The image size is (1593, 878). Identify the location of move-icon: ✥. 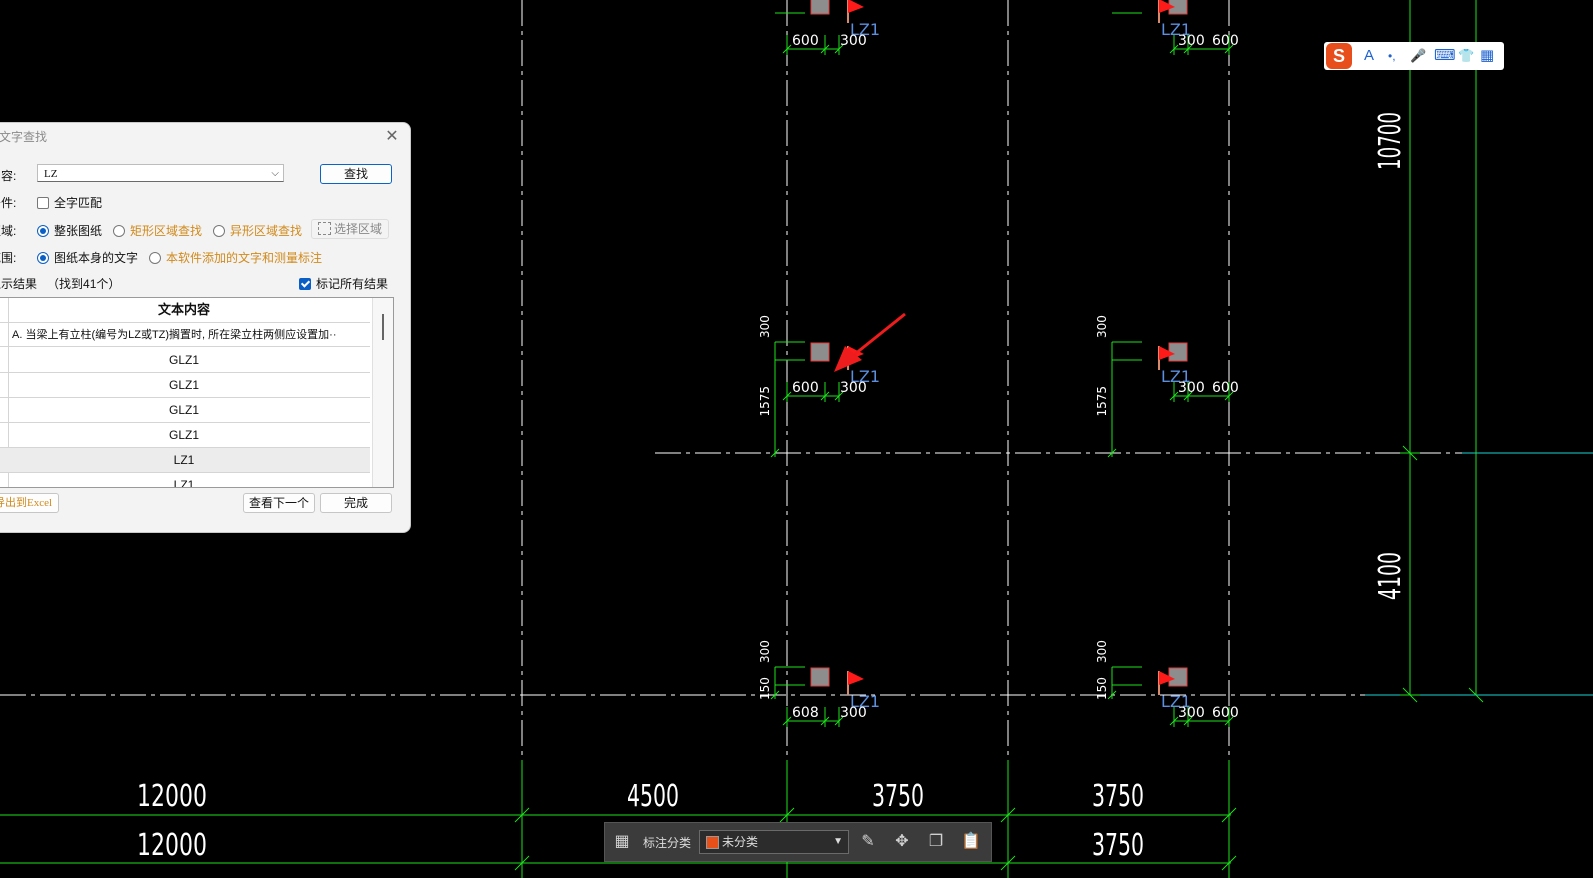
(902, 842).